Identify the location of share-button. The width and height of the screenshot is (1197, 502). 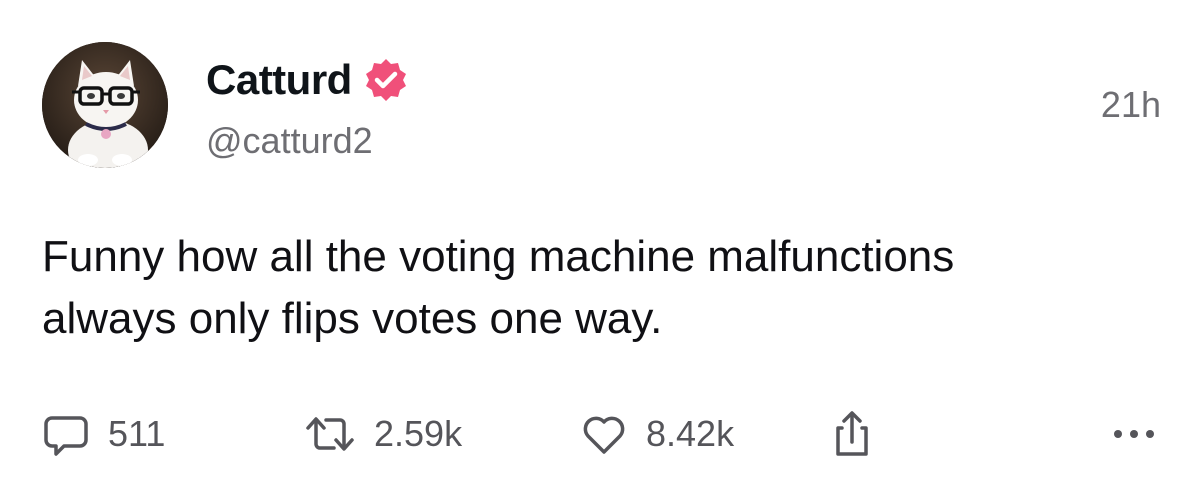
(852, 434).